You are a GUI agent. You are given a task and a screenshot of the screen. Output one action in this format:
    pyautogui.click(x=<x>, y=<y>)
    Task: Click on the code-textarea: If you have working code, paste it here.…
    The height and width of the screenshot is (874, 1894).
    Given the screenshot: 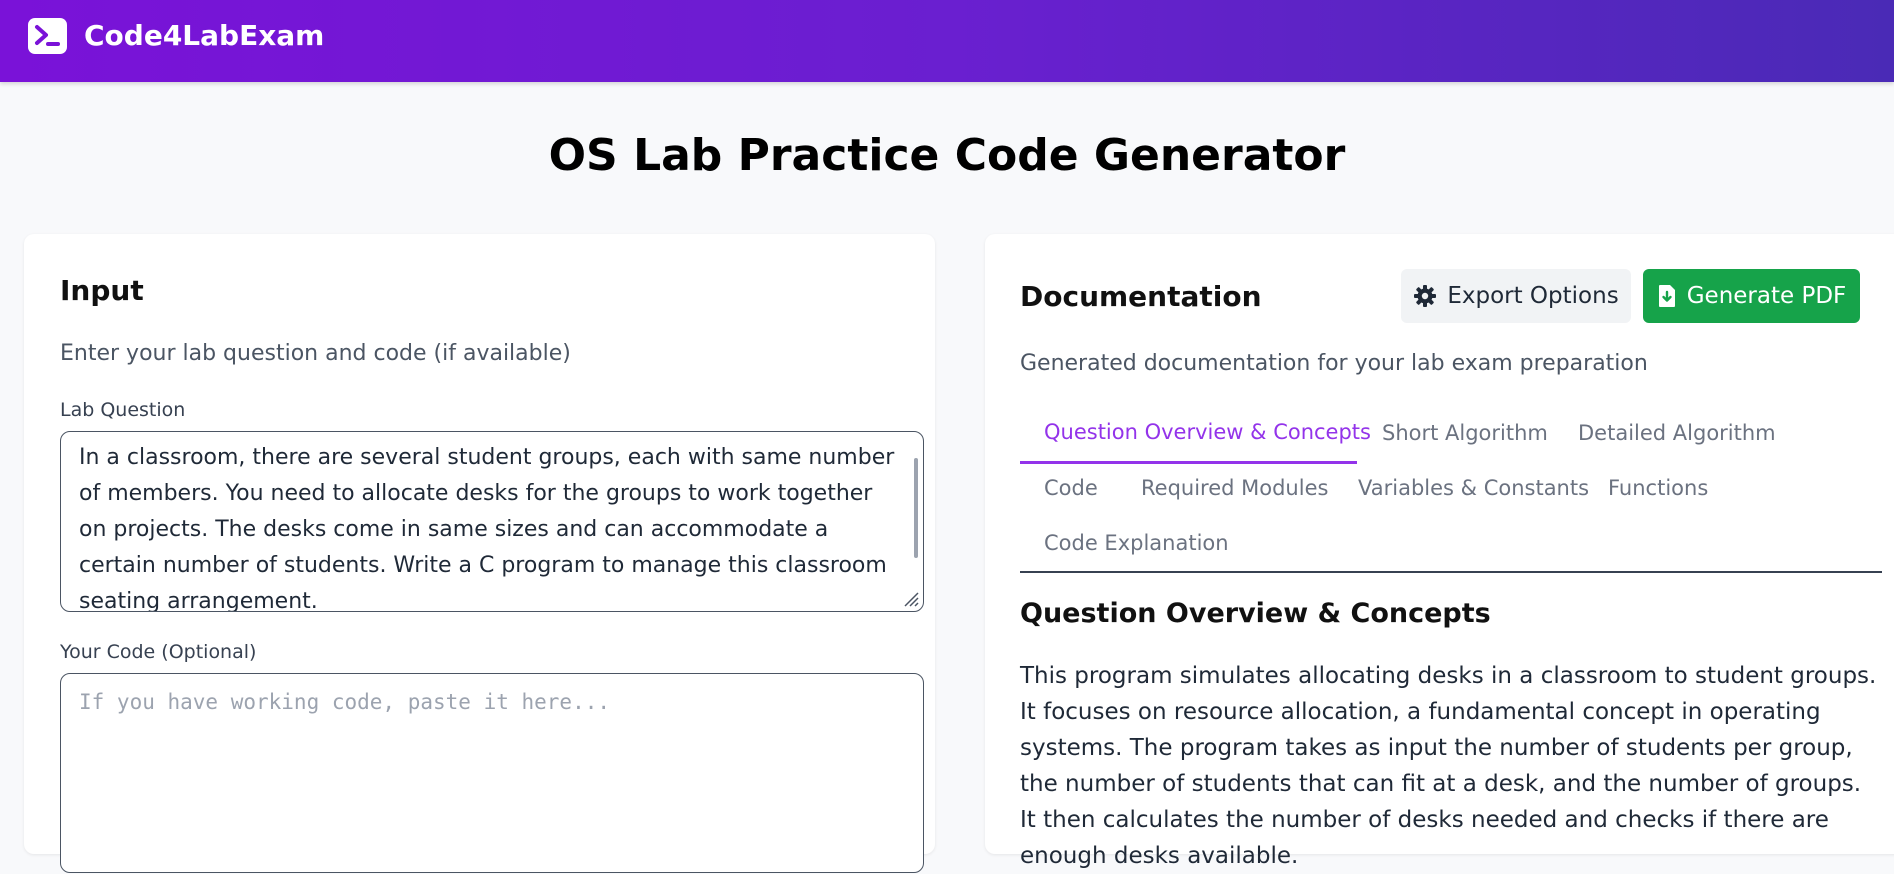 What is the action you would take?
    pyautogui.click(x=492, y=773)
    